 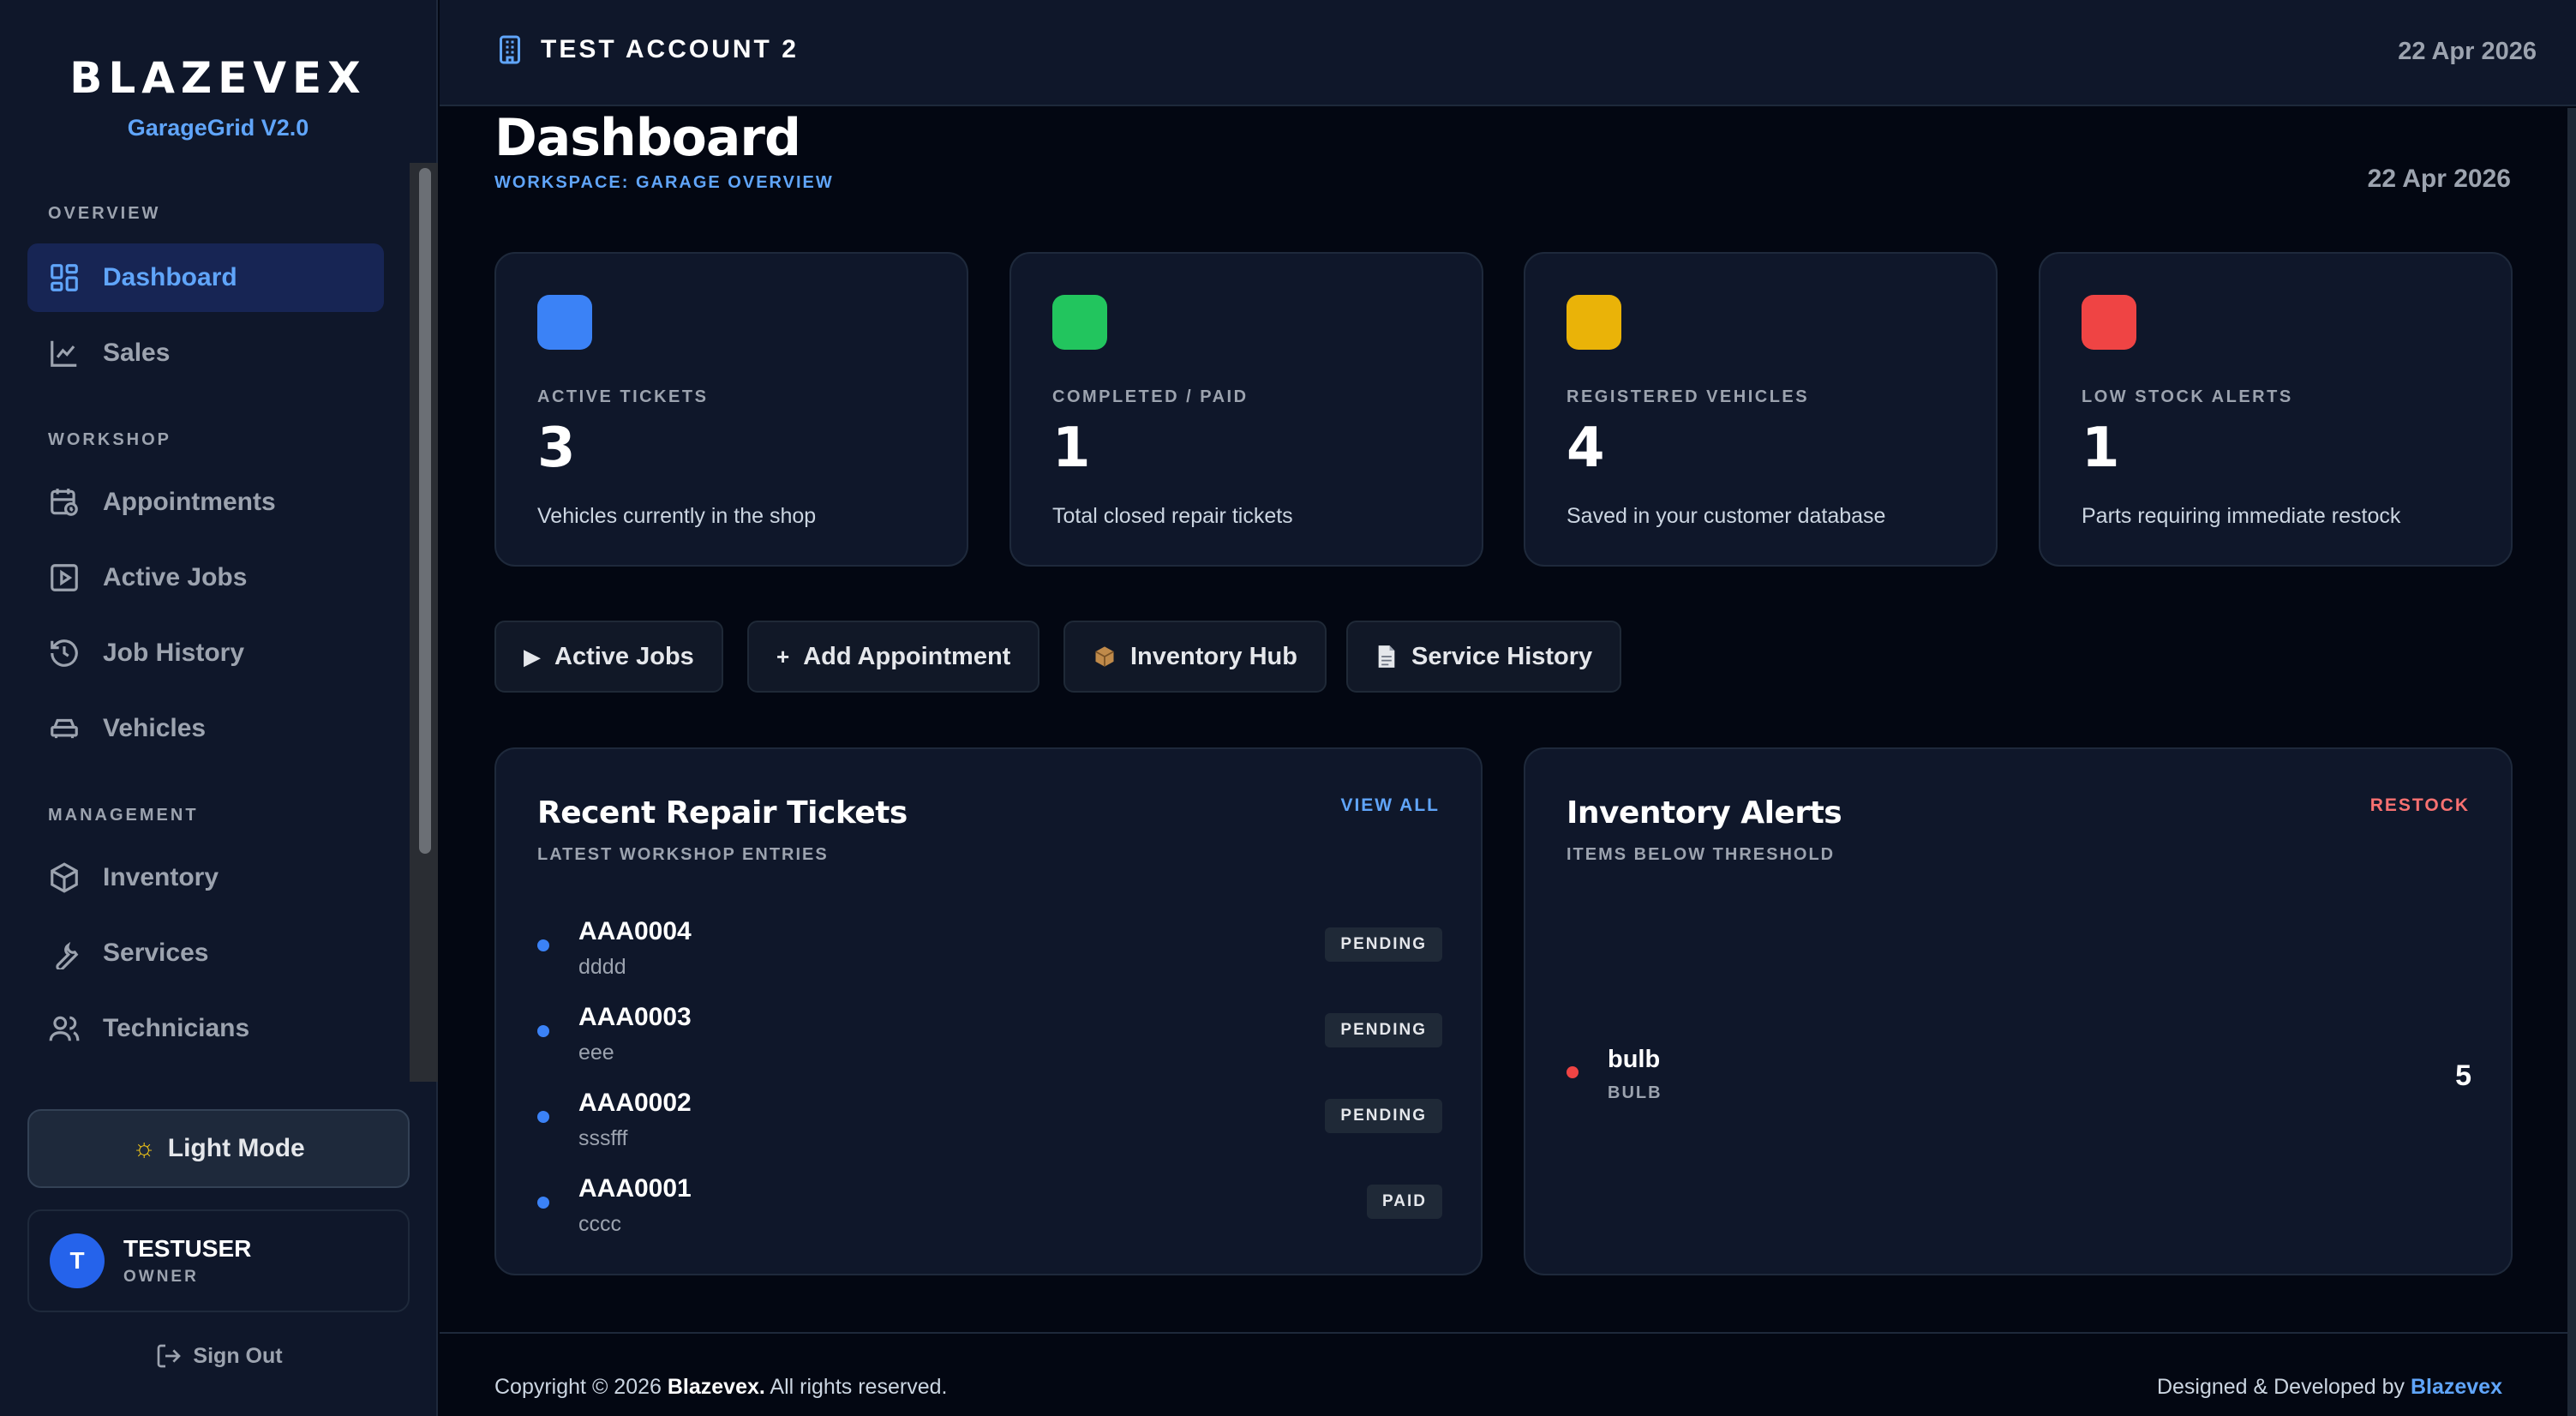 I want to click on sidebar-item-vehicles: Vehicles, so click(x=205, y=728).